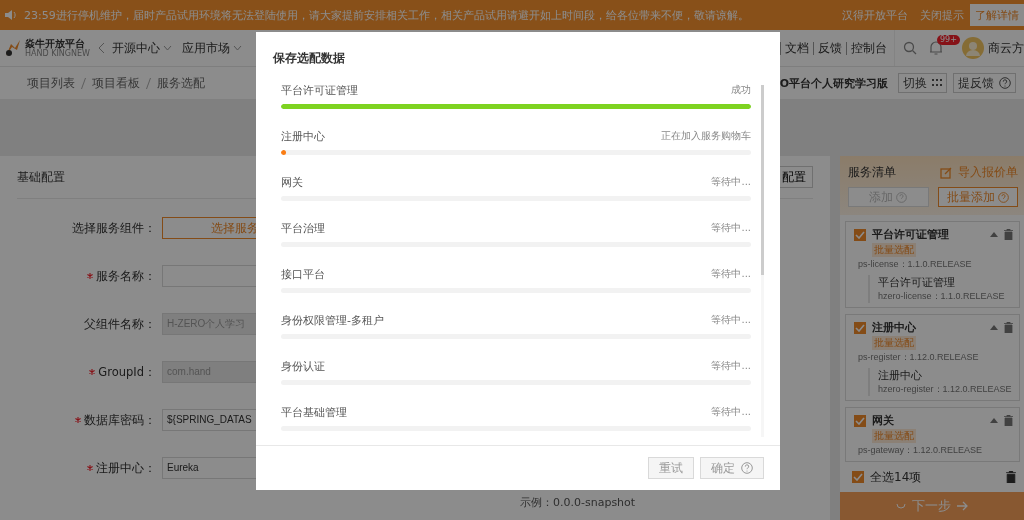 The image size is (1024, 520). I want to click on artifact-version: hzero-license：1.1.0.RELEASE, so click(941, 296).